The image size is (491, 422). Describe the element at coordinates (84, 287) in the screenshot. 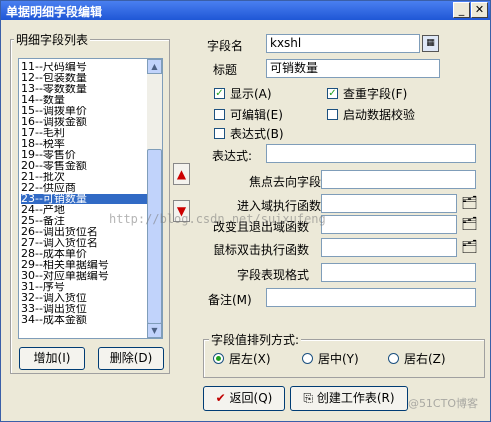

I see `field-list-item: 31--序号` at that location.